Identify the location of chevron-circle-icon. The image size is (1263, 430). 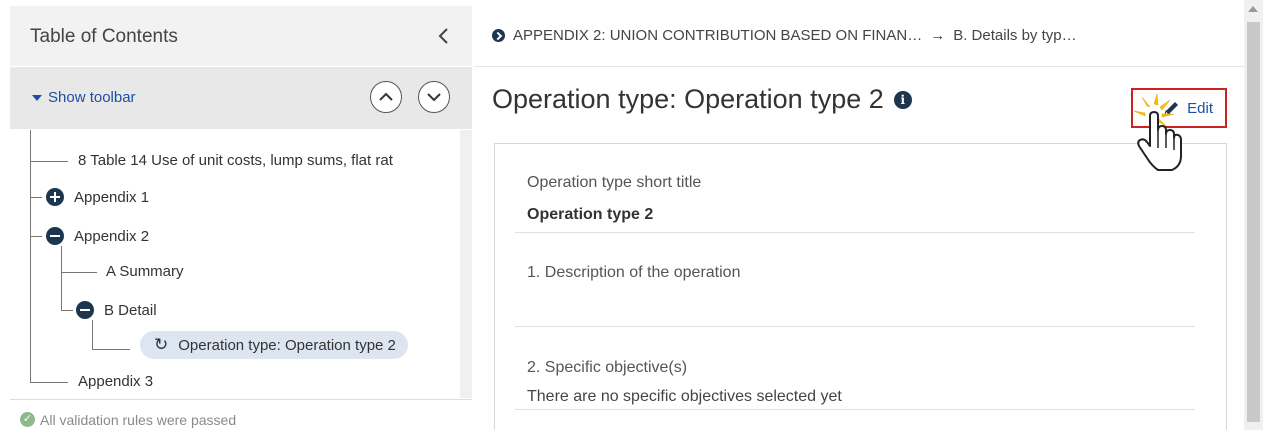
(498, 35).